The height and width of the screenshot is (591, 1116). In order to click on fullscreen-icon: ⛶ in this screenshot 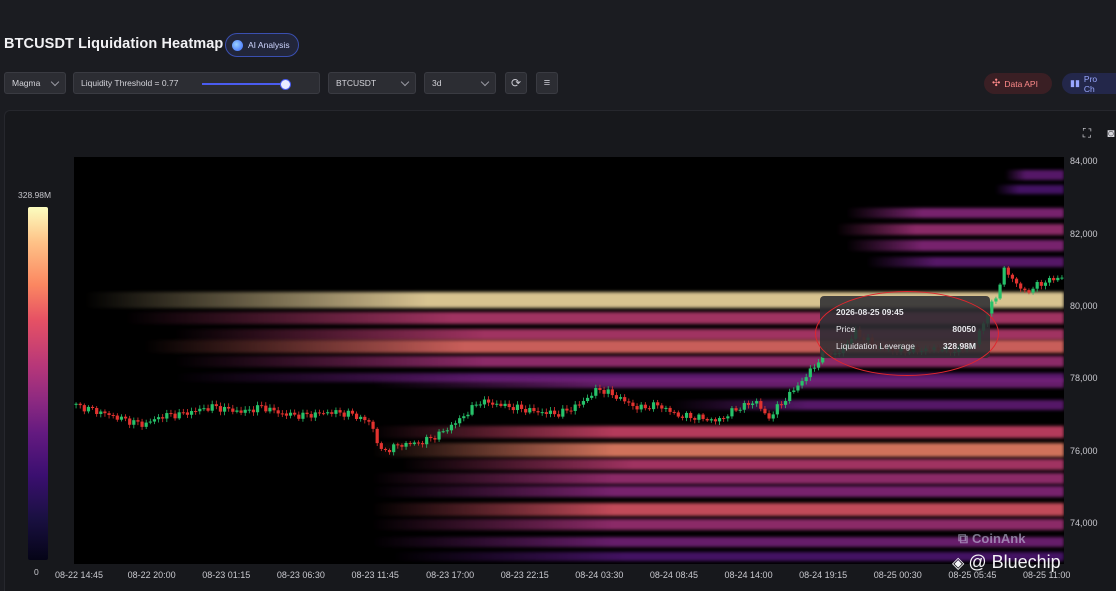, I will do `click(1087, 133)`.